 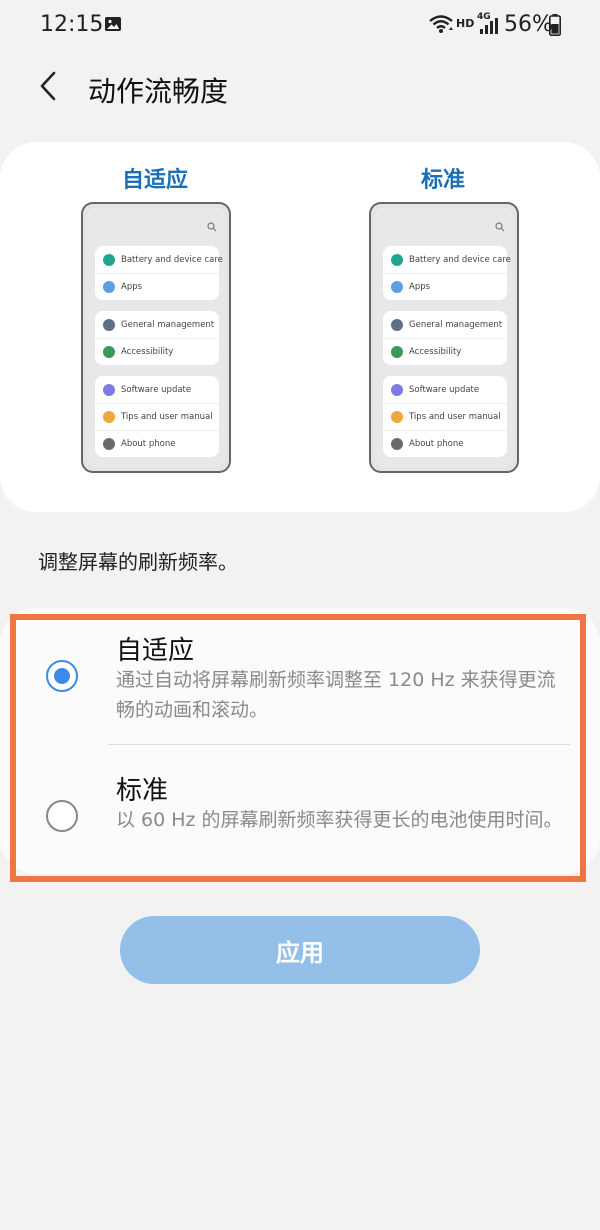 I want to click on apply-button: 应用, so click(x=300, y=950).